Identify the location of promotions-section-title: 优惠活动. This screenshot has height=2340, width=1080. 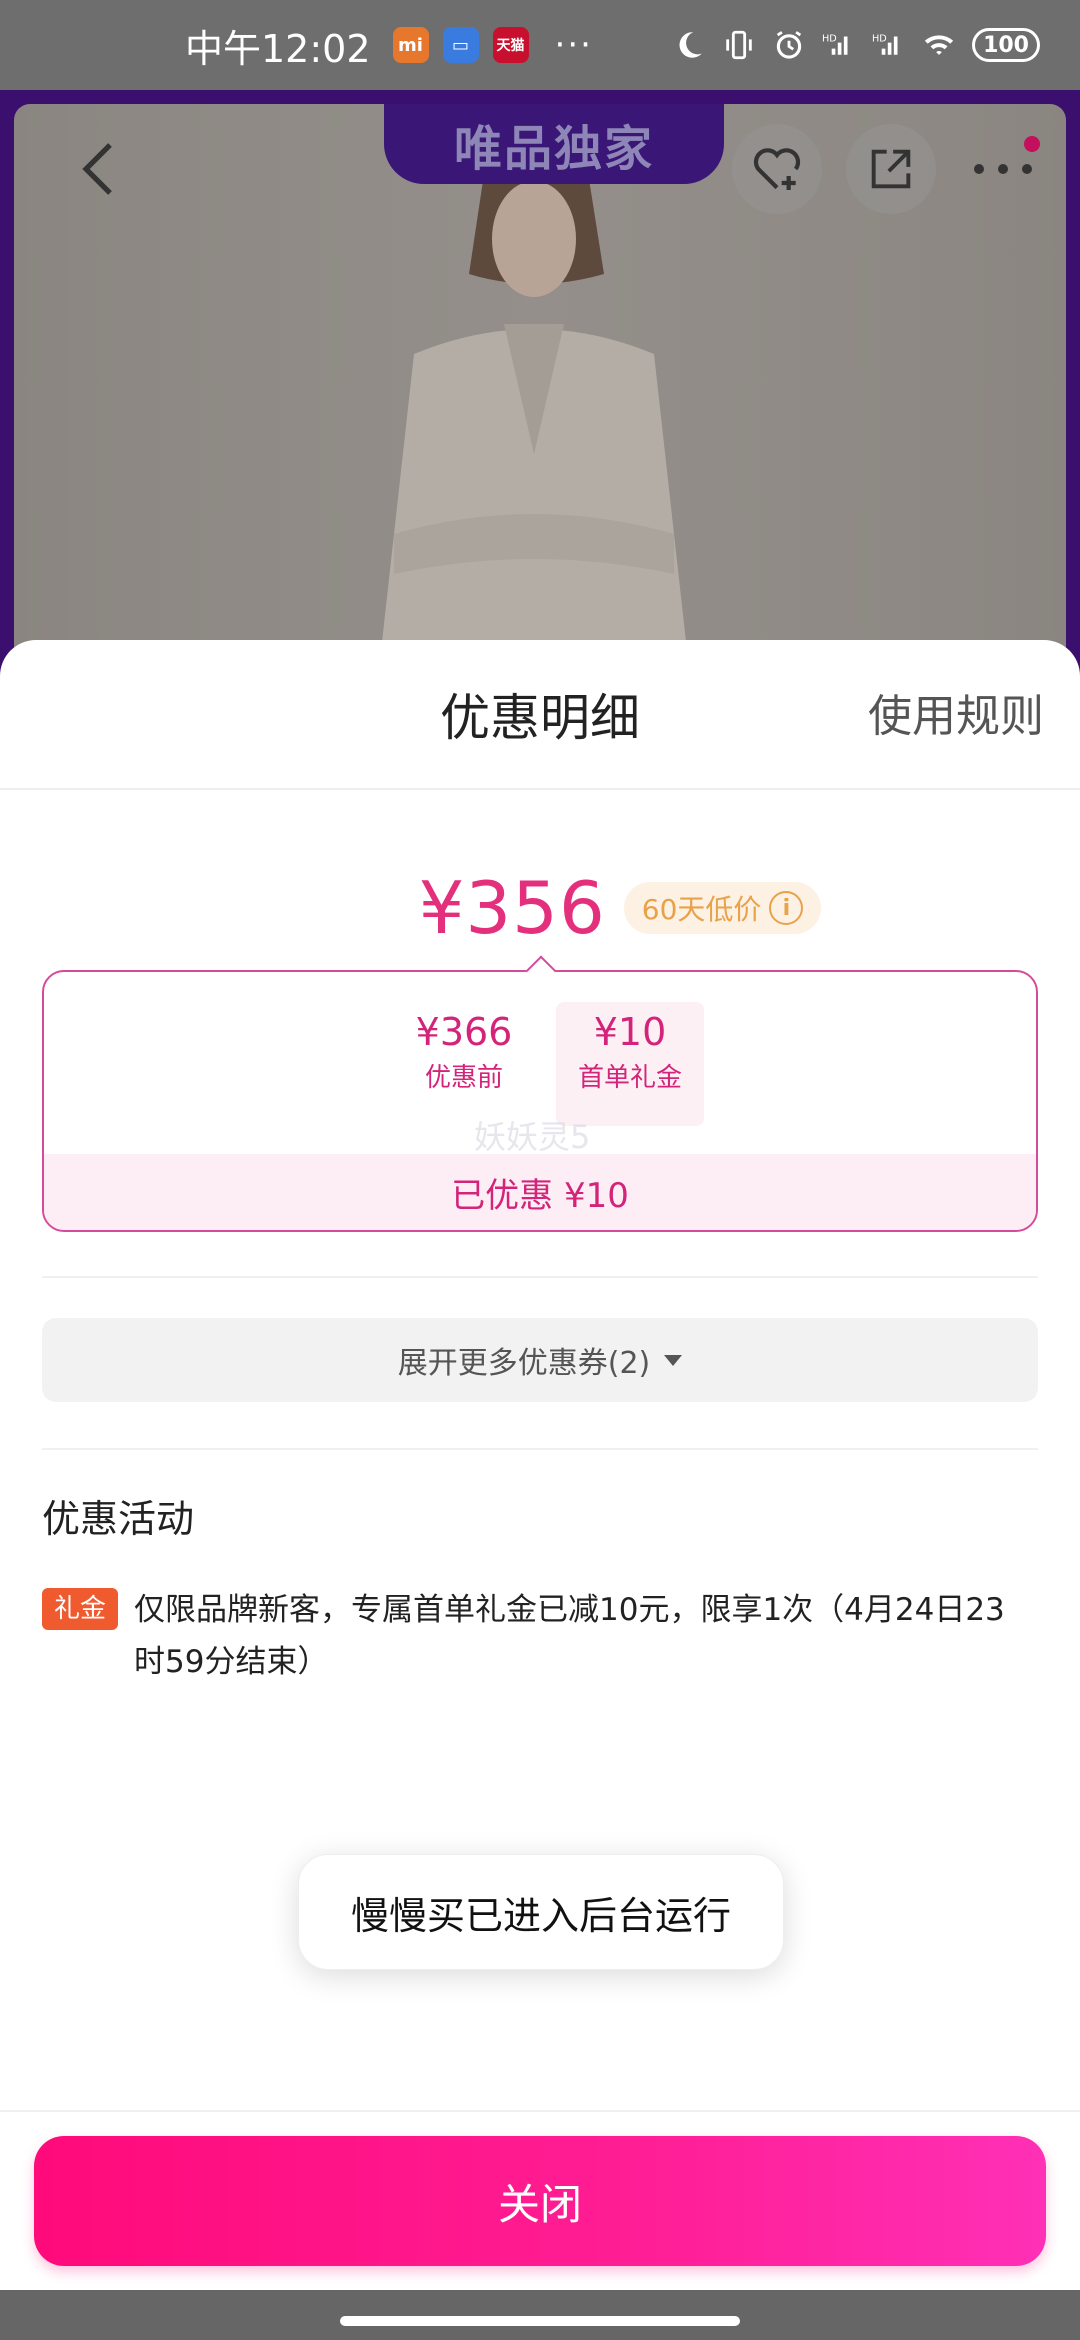
(118, 1519).